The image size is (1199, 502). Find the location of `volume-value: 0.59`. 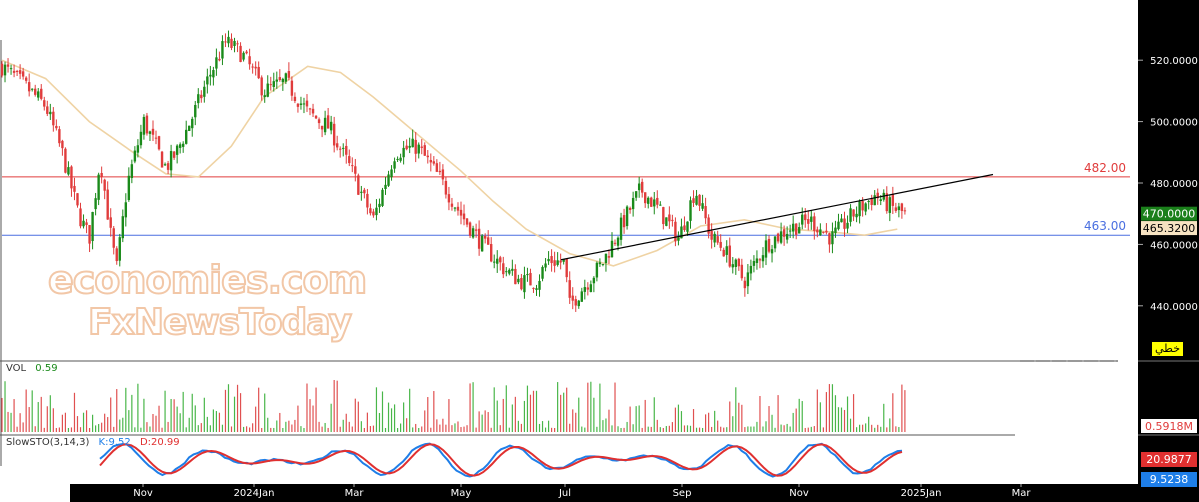

volume-value: 0.59 is located at coordinates (46, 368).